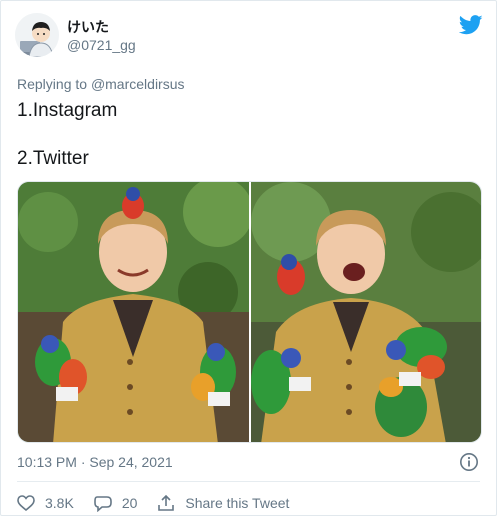 Image resolution: width=497 pixels, height=516 pixels. Describe the element at coordinates (250, 38) in the screenshot. I see `tweet-header: けいた @0721_gg` at that location.